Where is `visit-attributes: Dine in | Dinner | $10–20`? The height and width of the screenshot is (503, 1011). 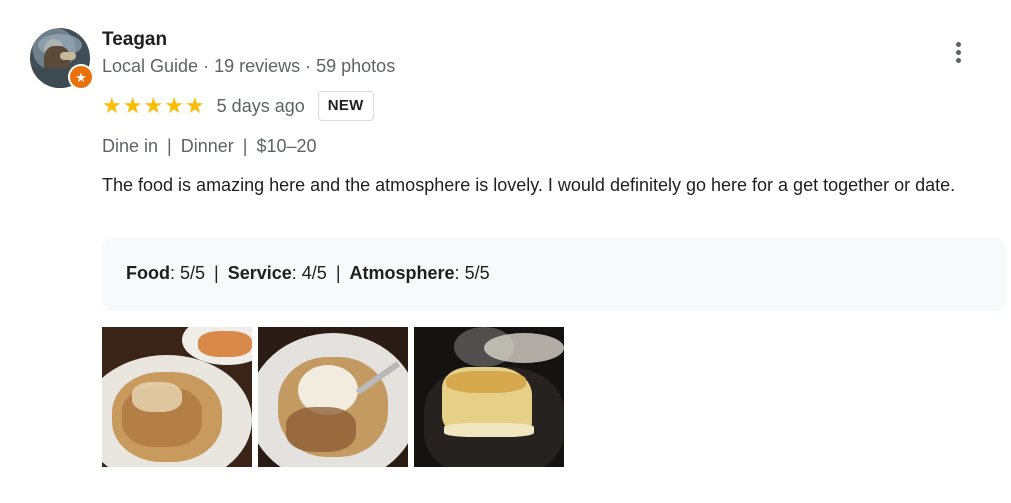 visit-attributes: Dine in | Dinner | $10–20 is located at coordinates (209, 146).